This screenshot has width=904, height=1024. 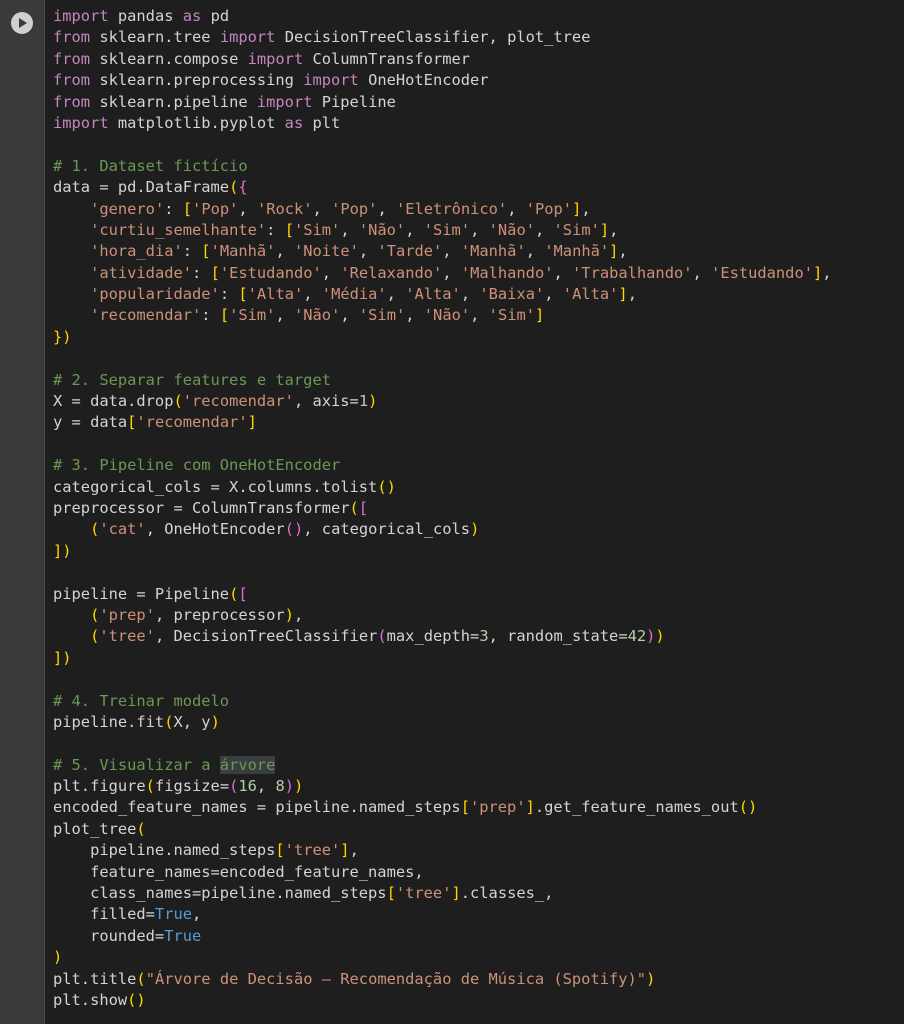 What do you see at coordinates (442, 957) in the screenshot?
I see `code-line: )` at bounding box center [442, 957].